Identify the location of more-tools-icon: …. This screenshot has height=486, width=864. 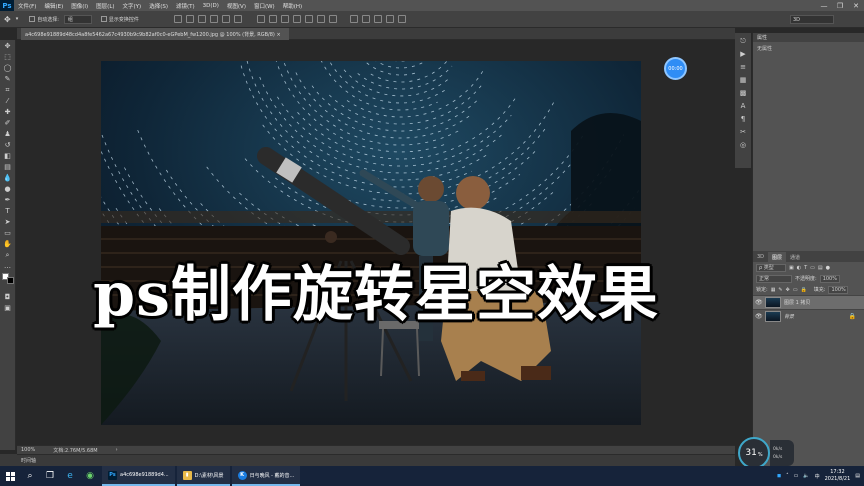
(7, 266).